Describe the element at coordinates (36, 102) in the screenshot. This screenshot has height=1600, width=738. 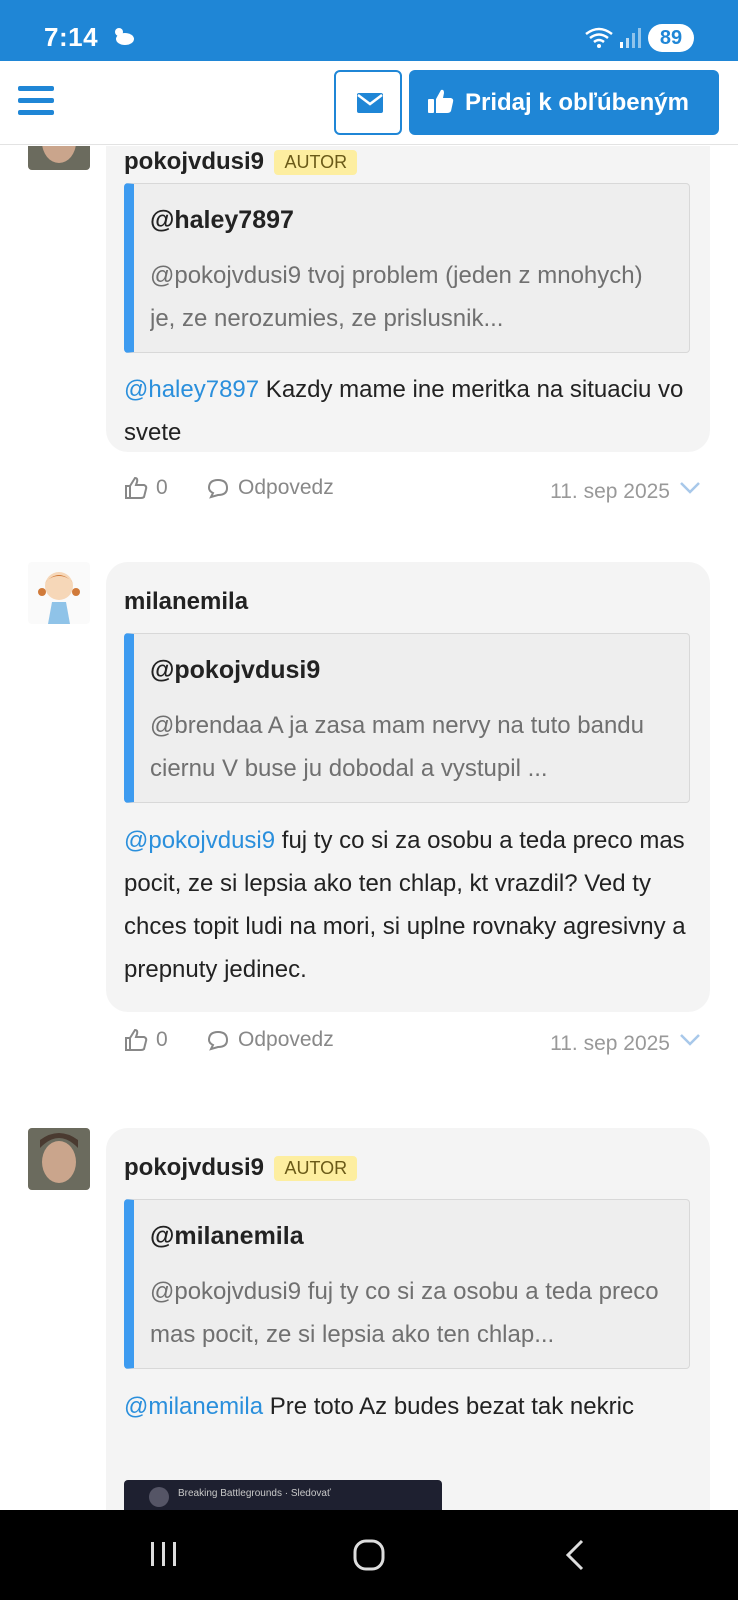
I see `hamburger-menu-button` at that location.